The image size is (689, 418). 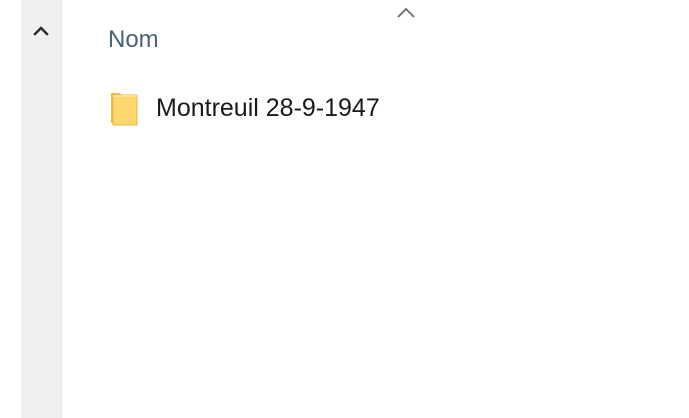 What do you see at coordinates (268, 107) in the screenshot?
I see `list-item-label: Montreuil 28-9-1947` at bounding box center [268, 107].